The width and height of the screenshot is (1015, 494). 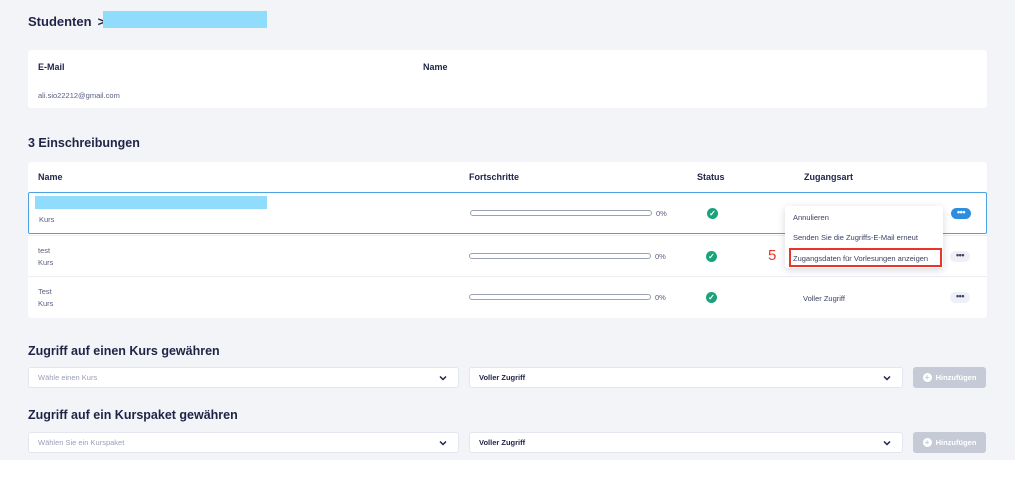 I want to click on redacted-breadcrumb-student, so click(x=185, y=19).